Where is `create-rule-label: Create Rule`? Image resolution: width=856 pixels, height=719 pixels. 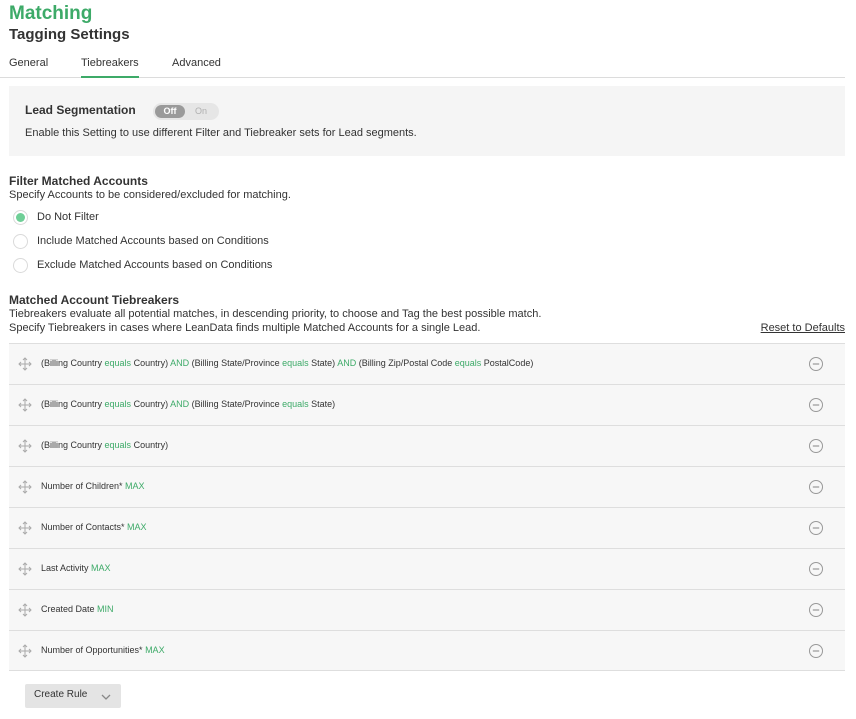
create-rule-label: Create Rule is located at coordinates (61, 694).